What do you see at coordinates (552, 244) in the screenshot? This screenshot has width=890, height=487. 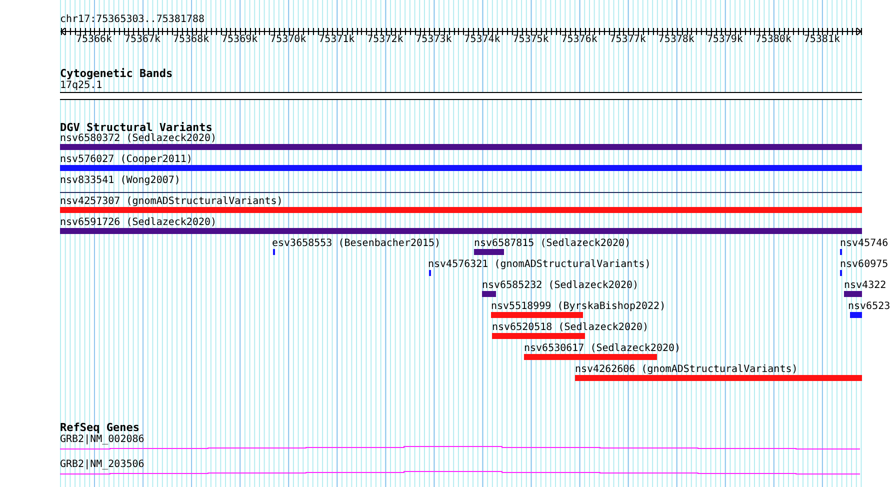 I see `variant-label: nsv6587815 (Sedlazeck2020)` at bounding box center [552, 244].